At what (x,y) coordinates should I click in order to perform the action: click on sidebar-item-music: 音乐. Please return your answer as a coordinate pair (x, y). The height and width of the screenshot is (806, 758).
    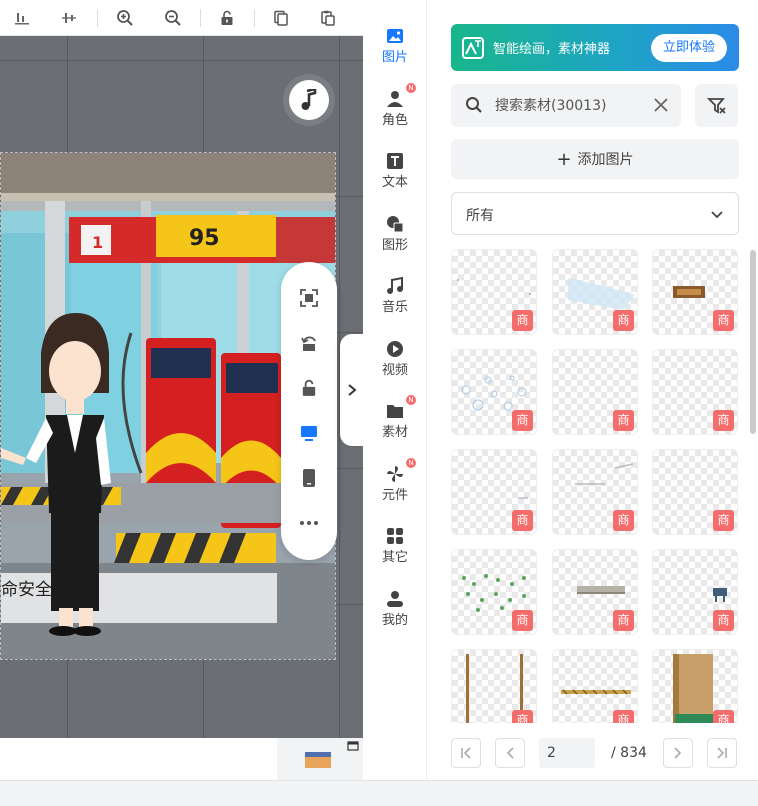
    Looking at the image, I should click on (395, 296).